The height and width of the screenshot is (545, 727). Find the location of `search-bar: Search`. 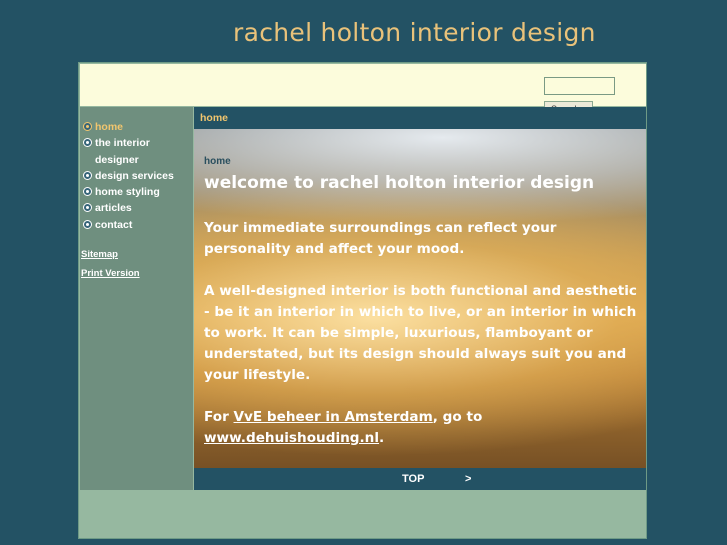

search-bar: Search is located at coordinates (363, 85).